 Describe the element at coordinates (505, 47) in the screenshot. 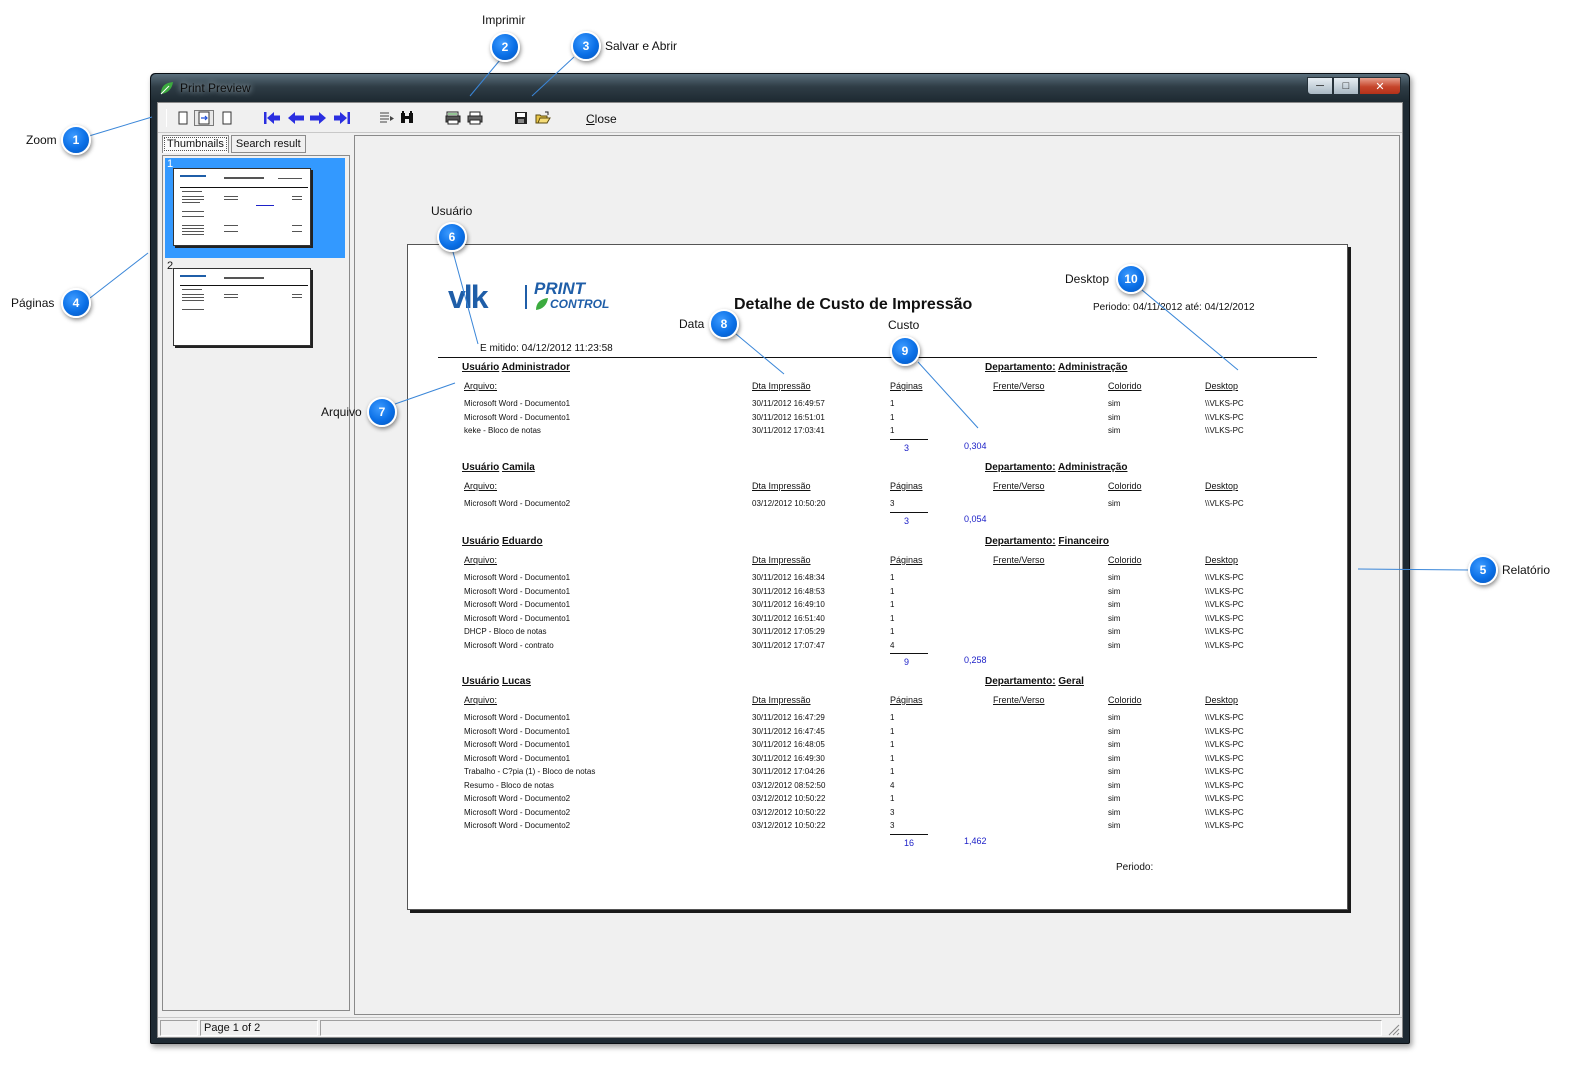

I see `callout-2-badge: 2` at that location.